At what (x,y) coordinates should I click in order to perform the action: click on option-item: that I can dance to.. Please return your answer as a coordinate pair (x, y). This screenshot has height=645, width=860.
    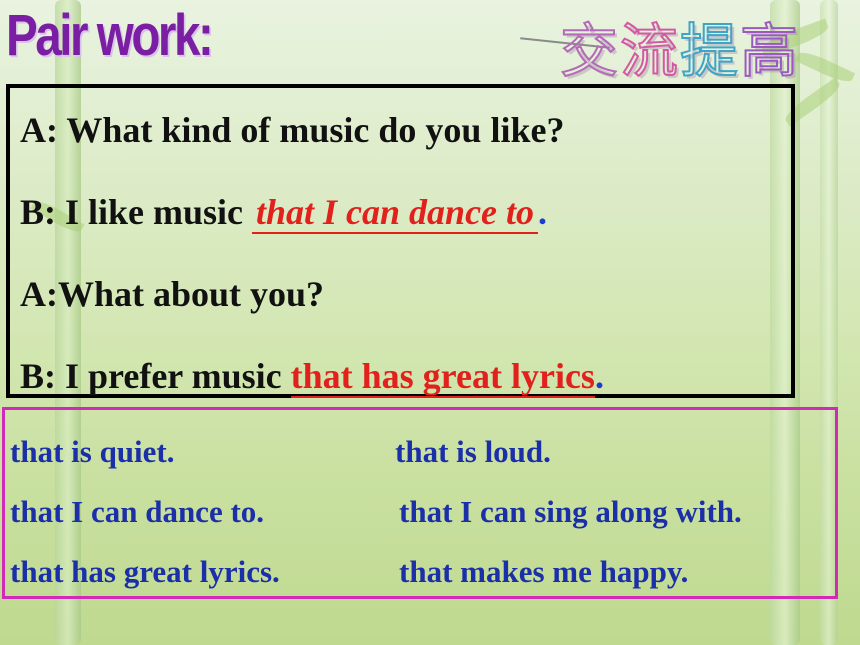
    Looking at the image, I should click on (137, 511).